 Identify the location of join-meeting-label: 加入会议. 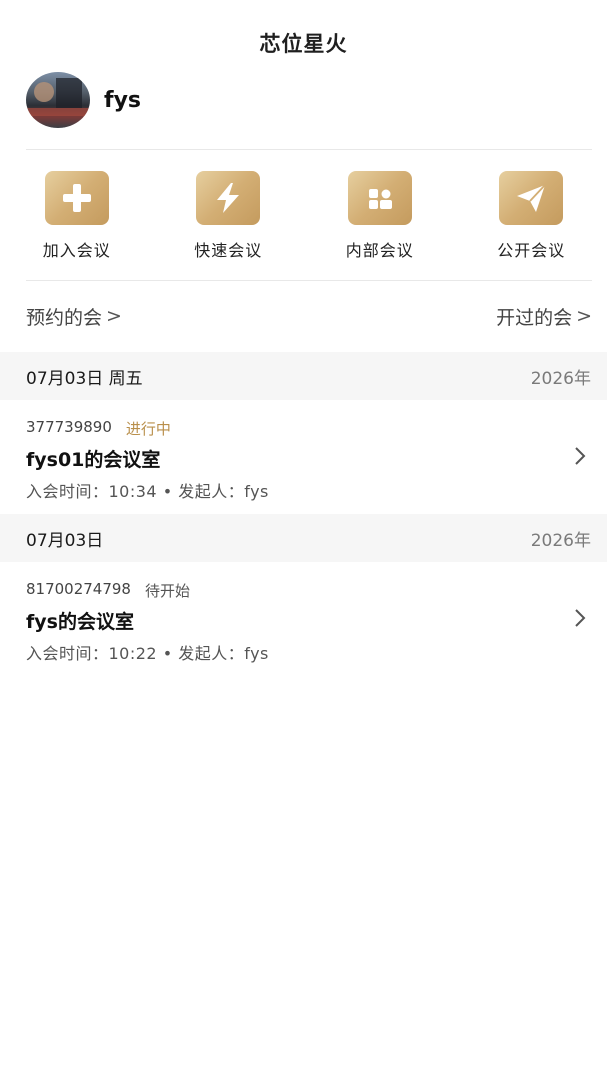
(76, 250).